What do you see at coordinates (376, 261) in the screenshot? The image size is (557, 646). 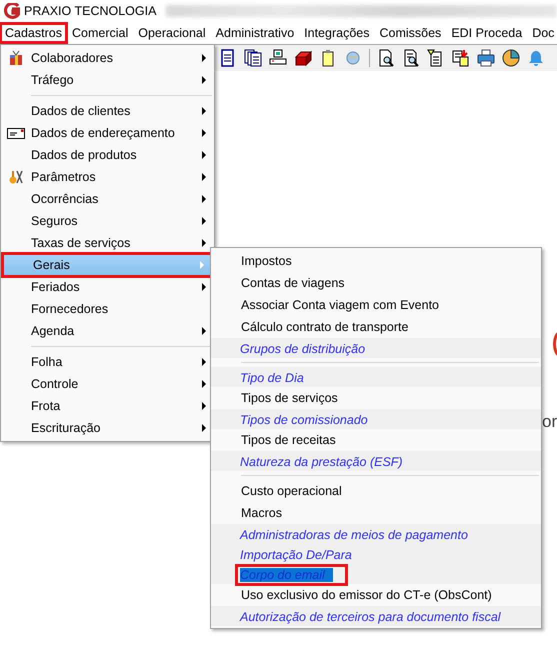 I see `menu-item: Impostos` at bounding box center [376, 261].